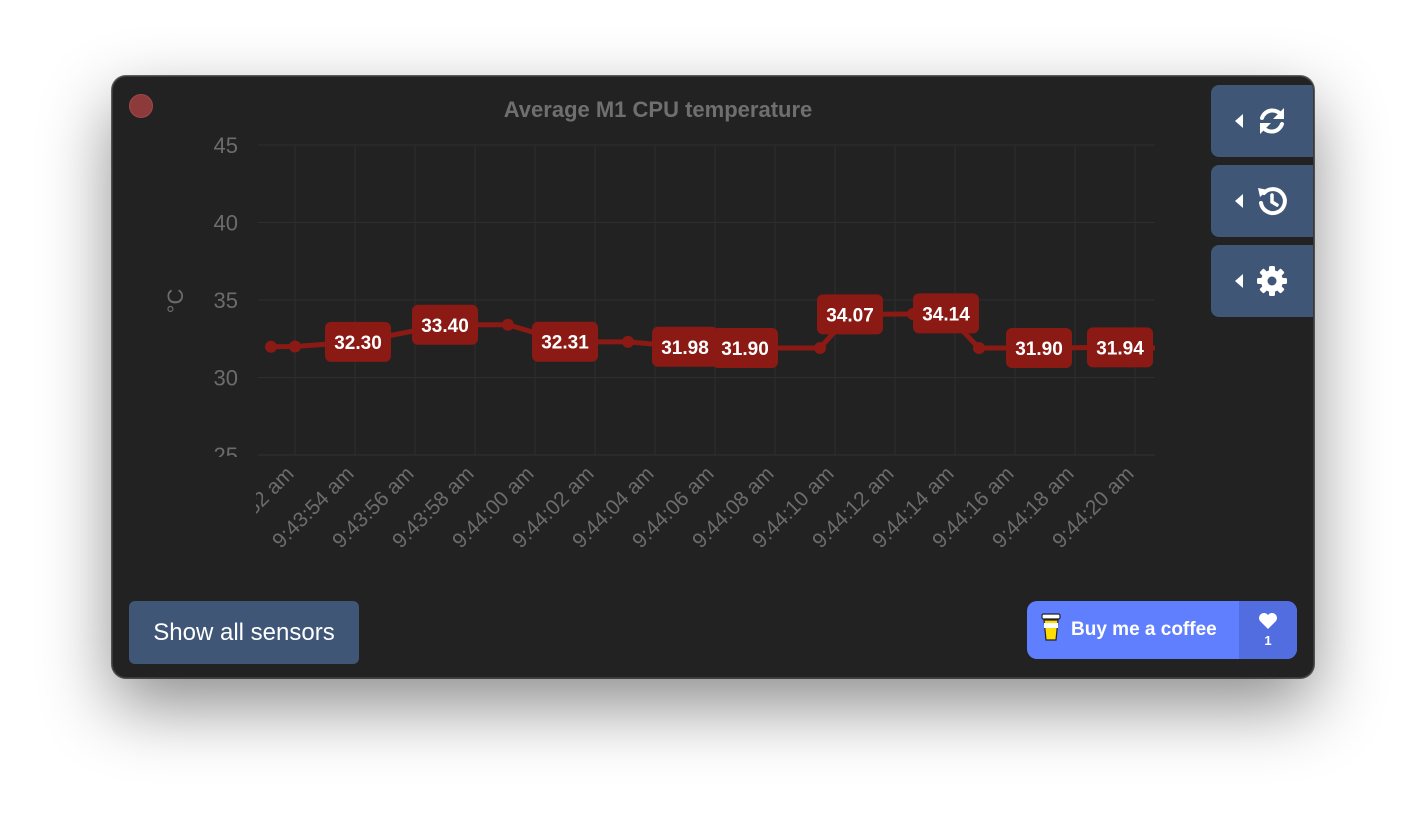 This screenshot has width=1424, height=824. Describe the element at coordinates (1268, 640) in the screenshot. I see `coffee-count-value: 1` at that location.